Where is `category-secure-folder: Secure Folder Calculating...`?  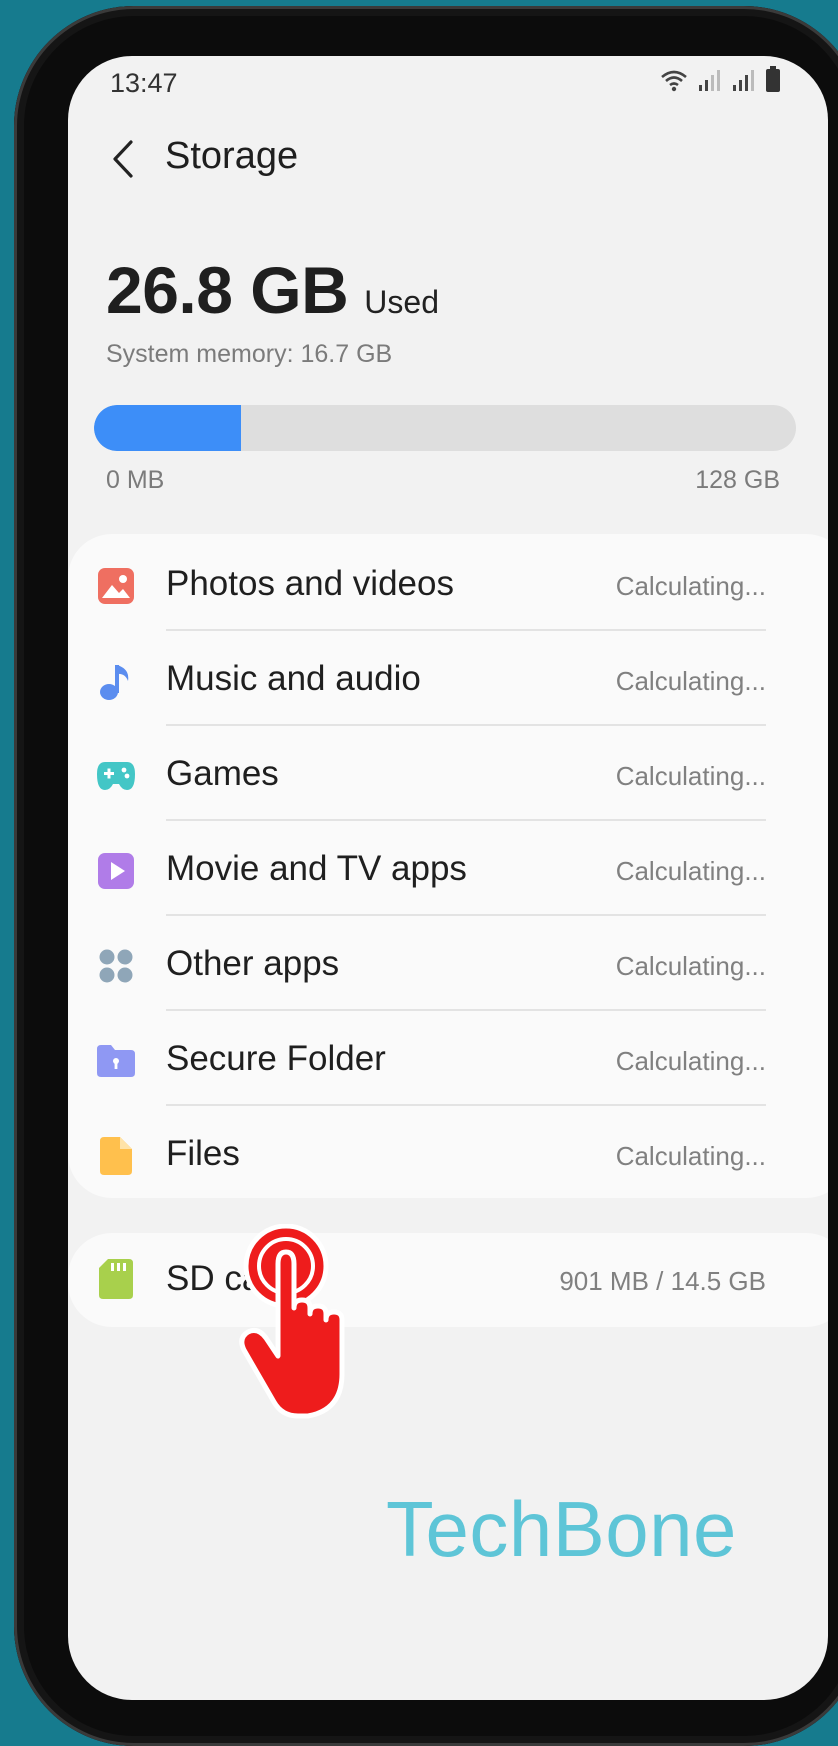
category-secure-folder: Secure Folder Calculating... is located at coordinates (448, 1061).